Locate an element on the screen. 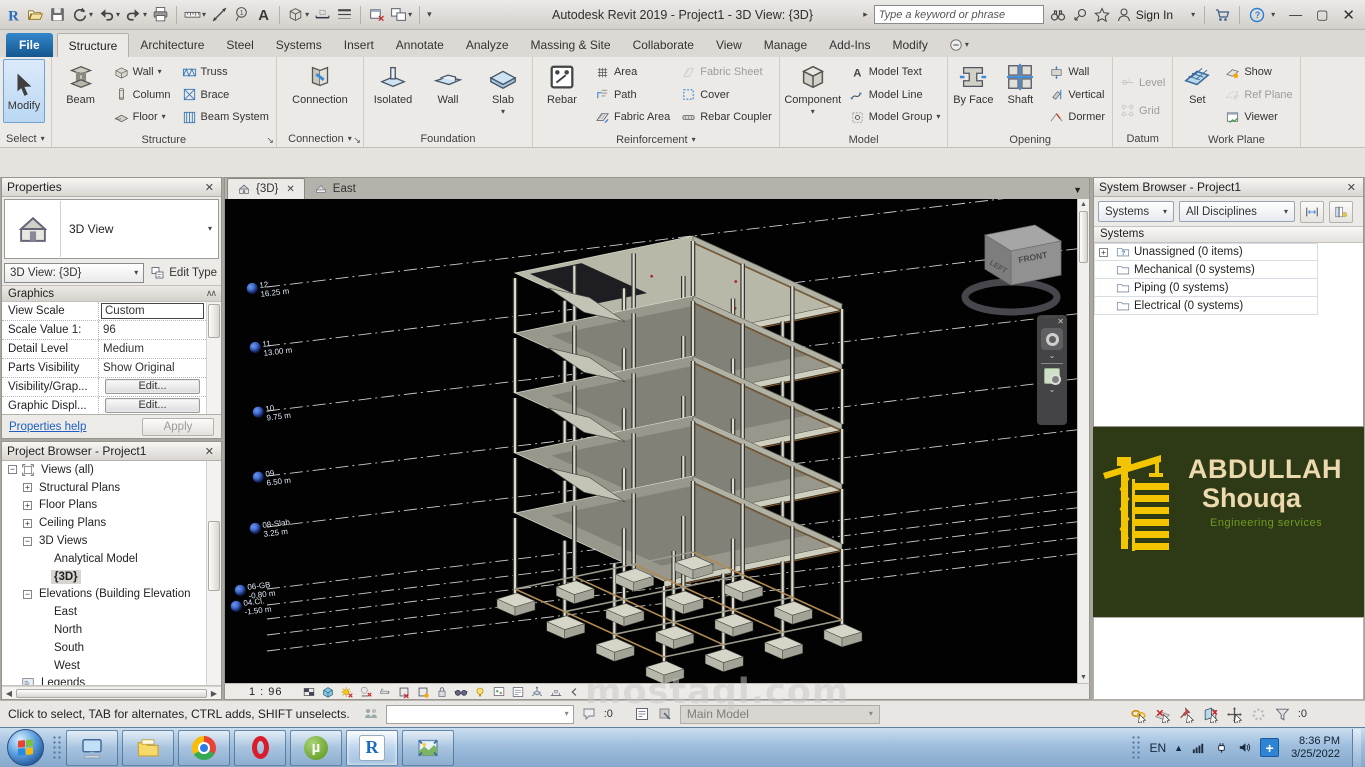  column-settings-button is located at coordinates (1341, 211).